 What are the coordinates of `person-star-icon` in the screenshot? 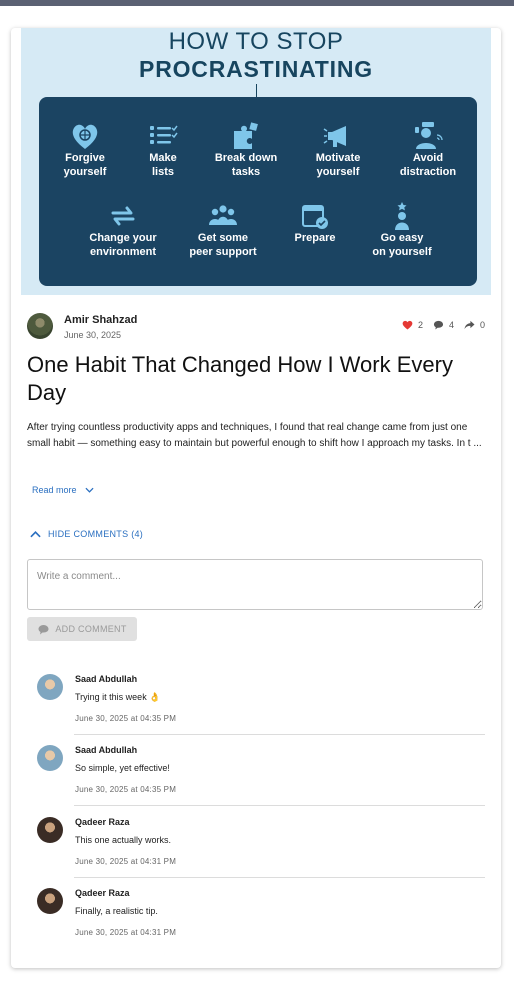 It's located at (402, 216).